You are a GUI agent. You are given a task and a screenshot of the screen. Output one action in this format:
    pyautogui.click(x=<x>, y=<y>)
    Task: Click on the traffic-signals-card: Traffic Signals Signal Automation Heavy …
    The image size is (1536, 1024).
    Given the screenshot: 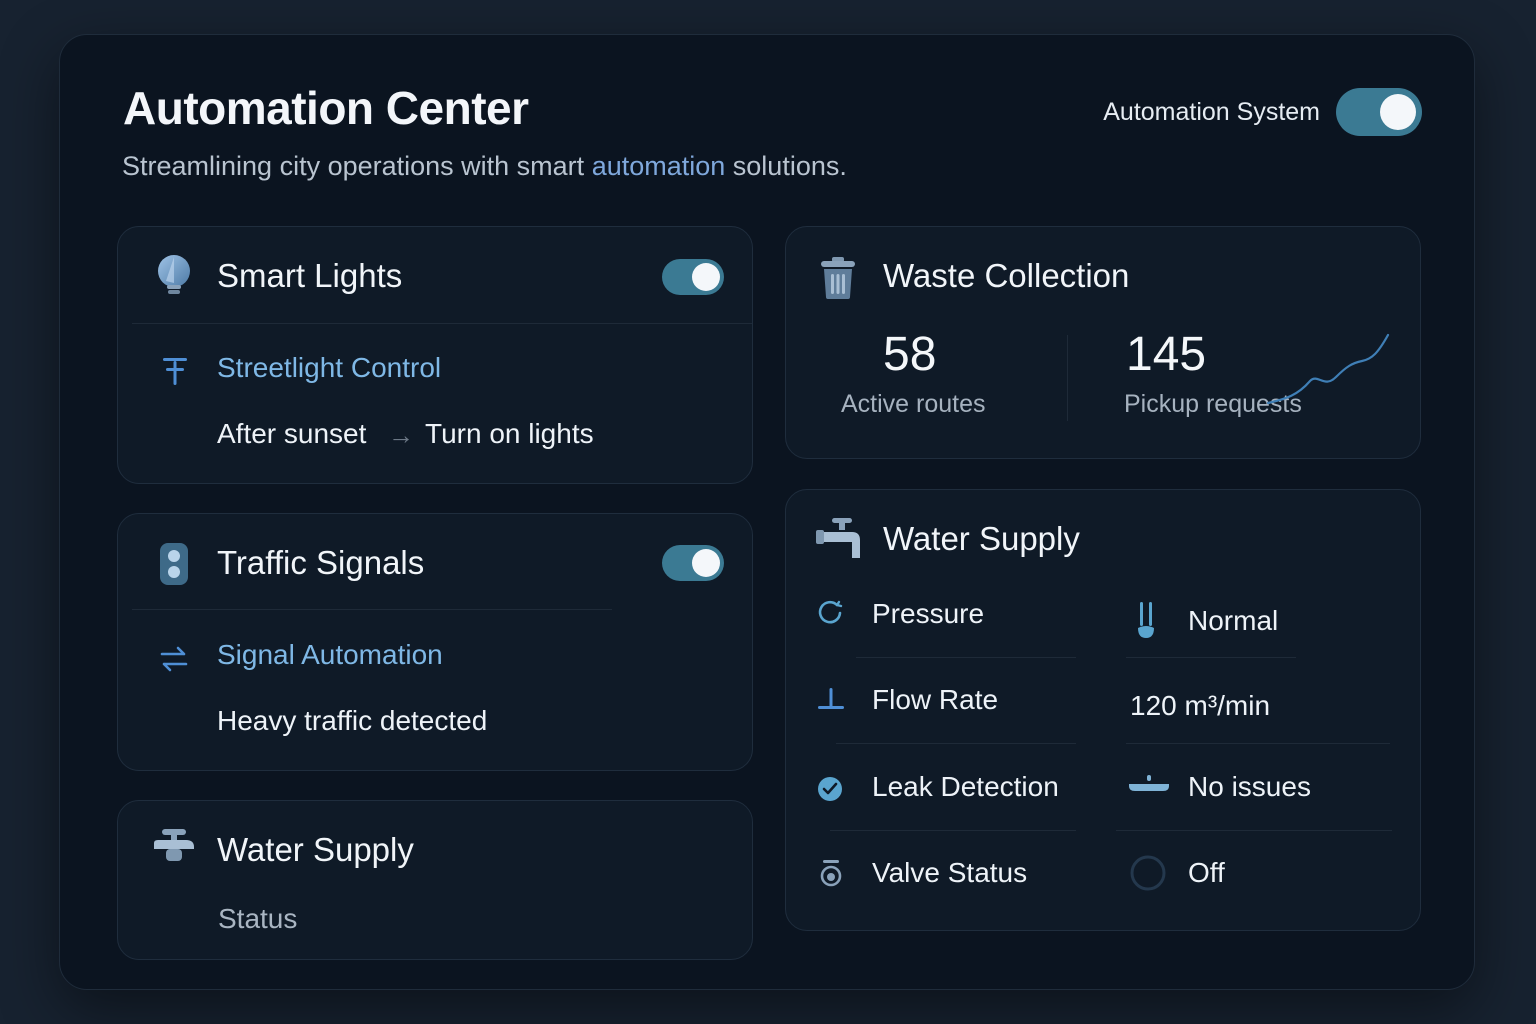 What is the action you would take?
    pyautogui.click(x=435, y=642)
    